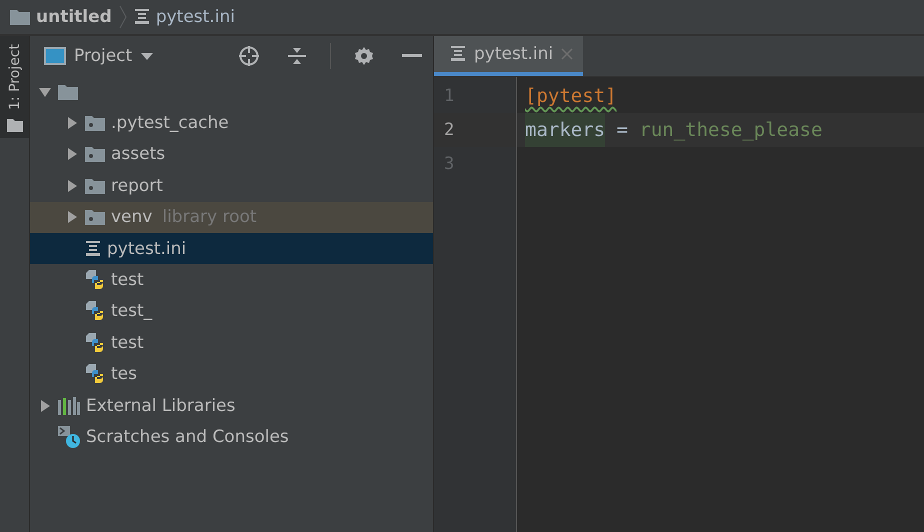  Describe the element at coordinates (231, 154) in the screenshot. I see `tree-item: assets` at that location.